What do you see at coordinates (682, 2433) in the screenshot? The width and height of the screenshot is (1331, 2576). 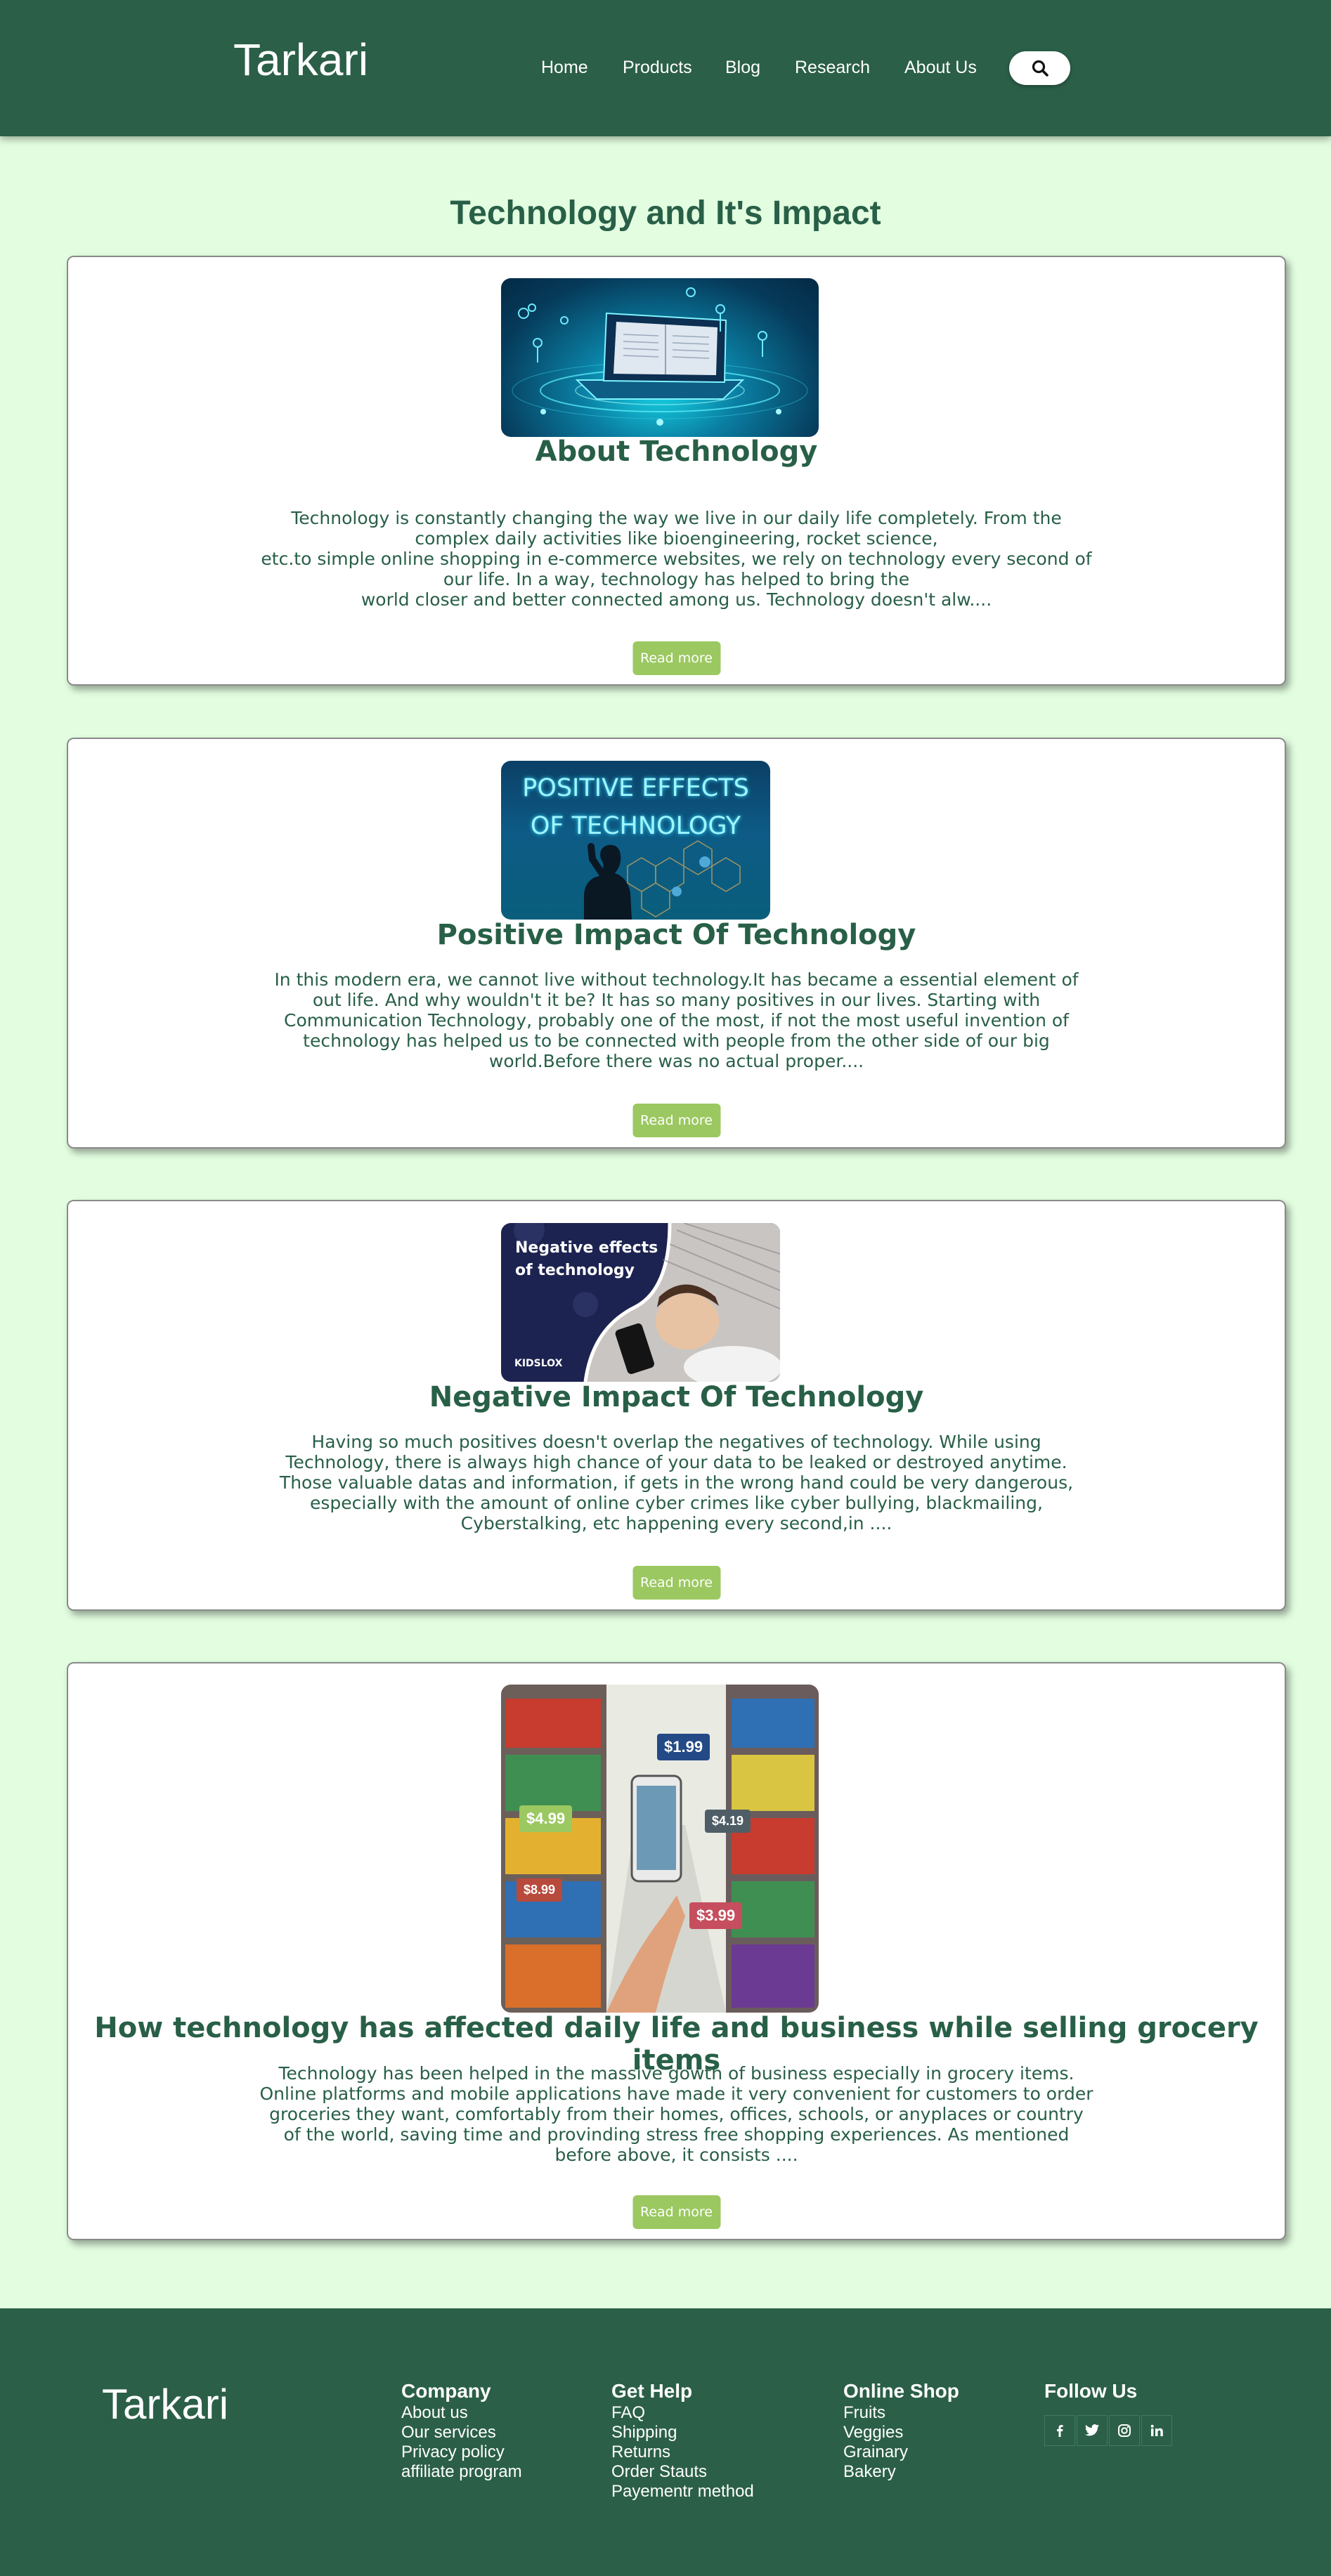 I see `footer-link: Shipping` at bounding box center [682, 2433].